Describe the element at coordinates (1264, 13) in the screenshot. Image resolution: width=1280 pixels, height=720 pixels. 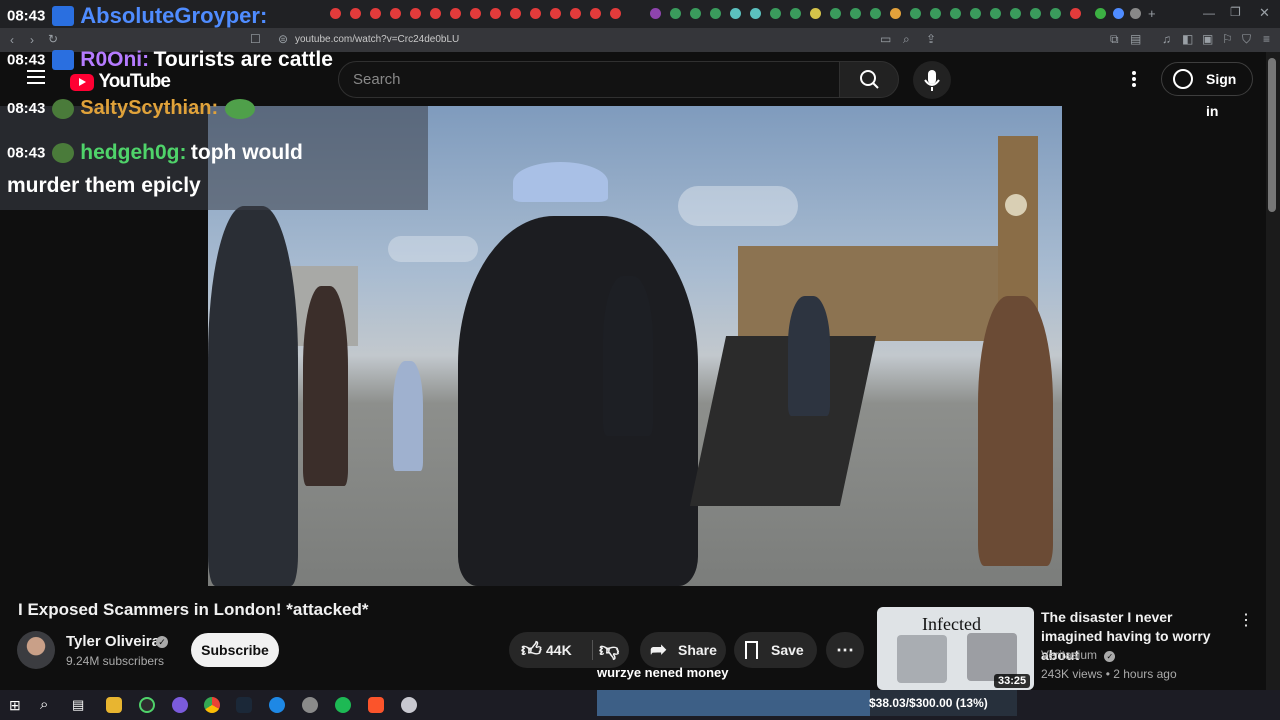
I see `close-icon: ✕` at that location.